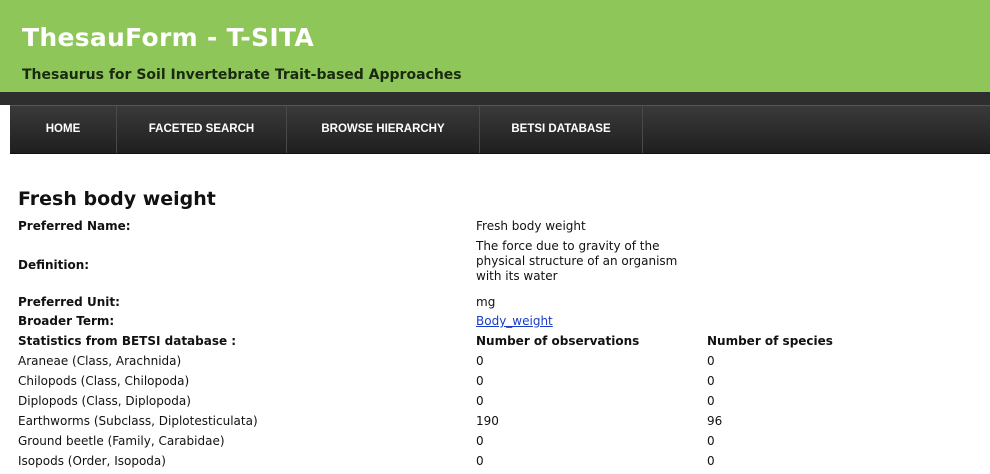 This screenshot has height=474, width=990. I want to click on preferred-name-label: Preferred Name:, so click(74, 226).